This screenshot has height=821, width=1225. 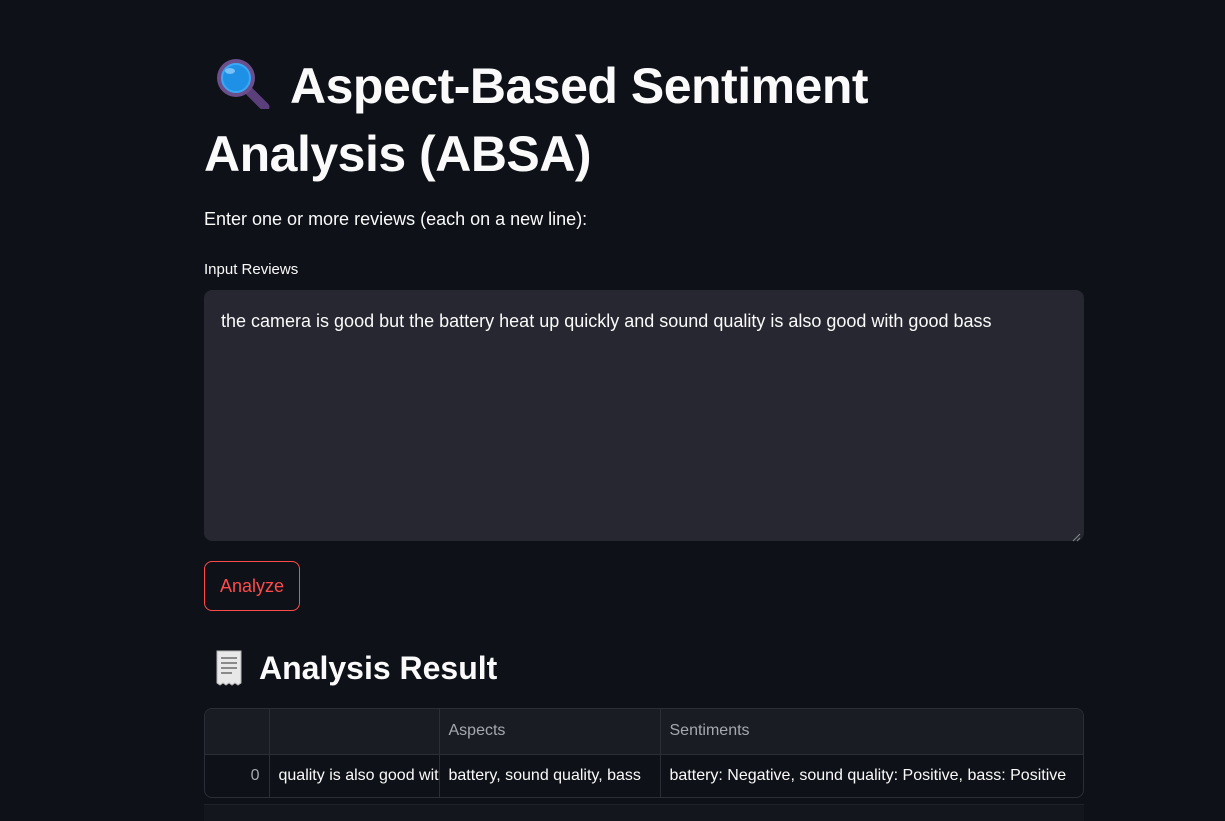 I want to click on resize-handle-icon, so click(x=1076, y=535).